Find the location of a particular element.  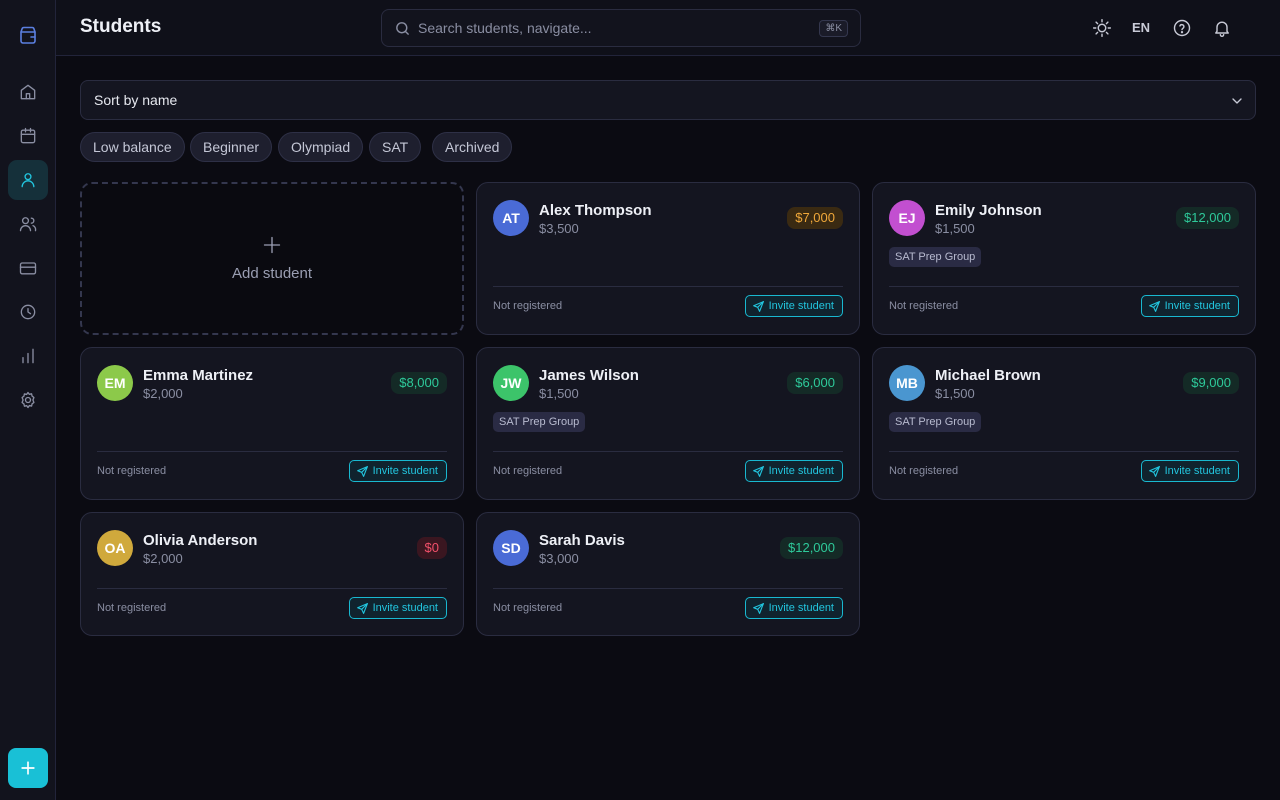

filter-chip-sat: SAT is located at coordinates (395, 147).